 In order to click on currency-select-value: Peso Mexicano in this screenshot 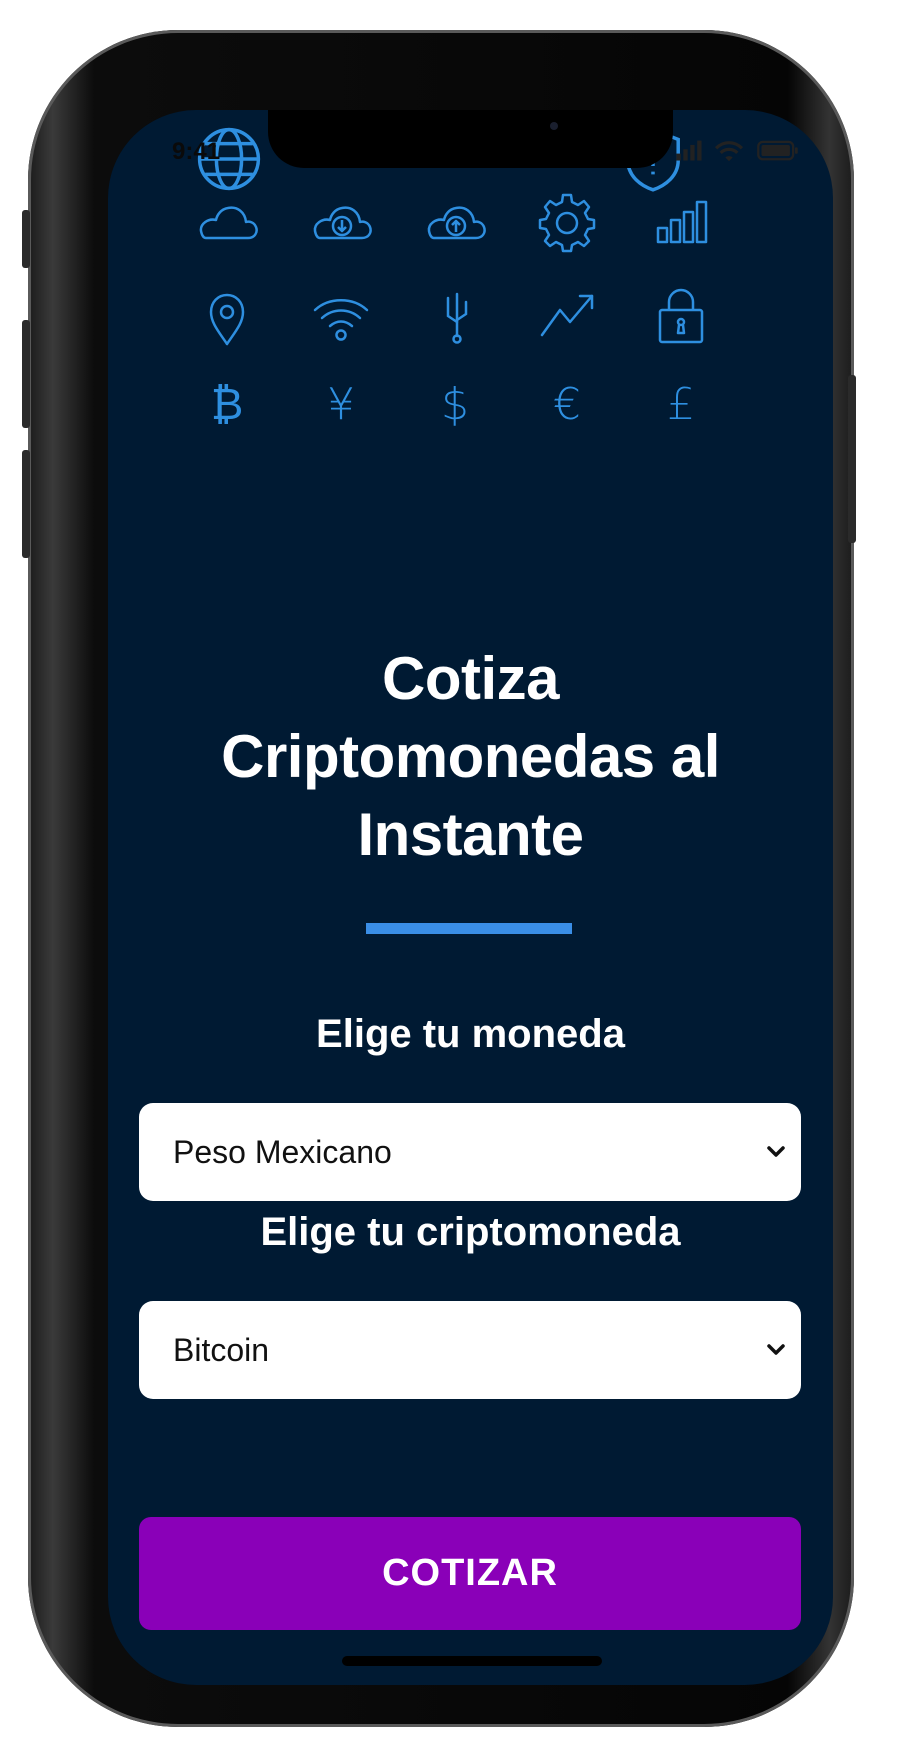, I will do `click(282, 1152)`.